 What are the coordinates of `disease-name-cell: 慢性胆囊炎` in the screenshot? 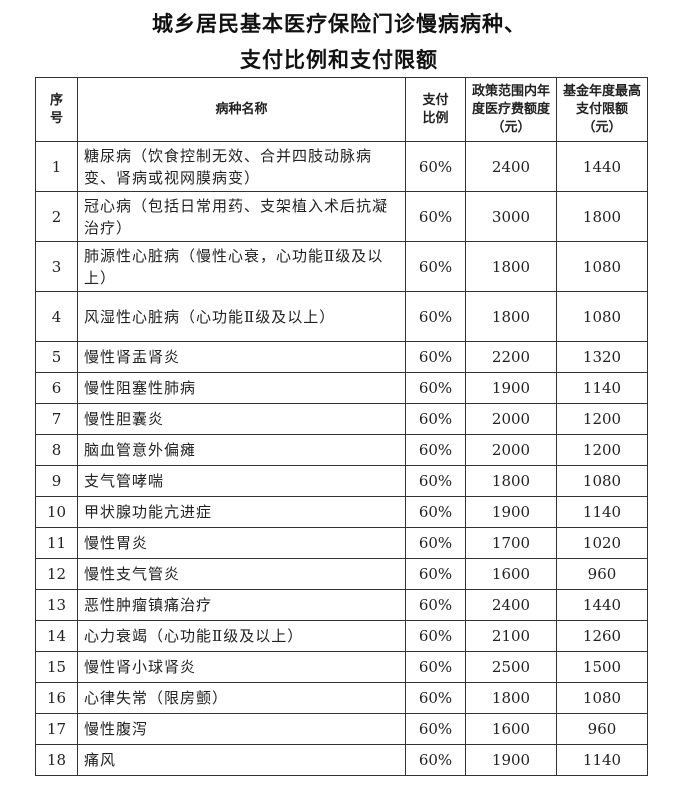 It's located at (241, 419).